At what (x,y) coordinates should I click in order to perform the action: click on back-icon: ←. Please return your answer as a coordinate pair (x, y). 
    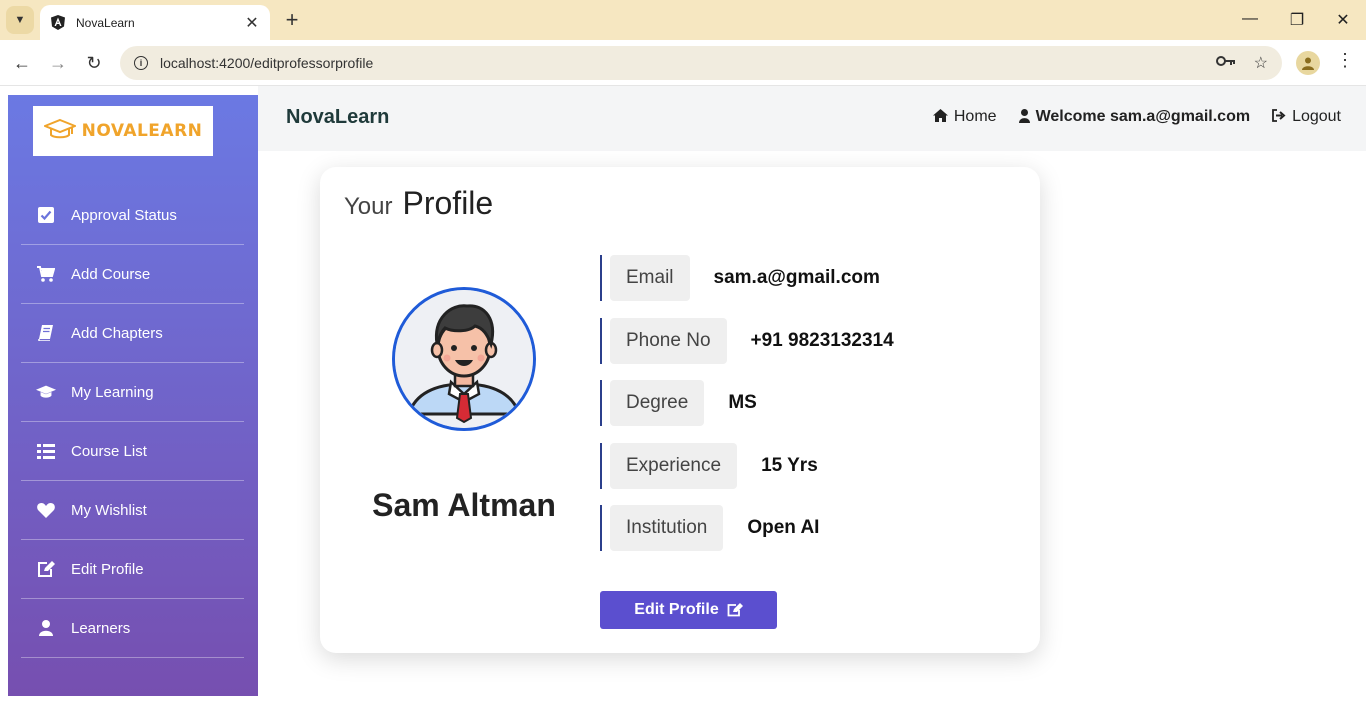
    Looking at the image, I should click on (22, 63).